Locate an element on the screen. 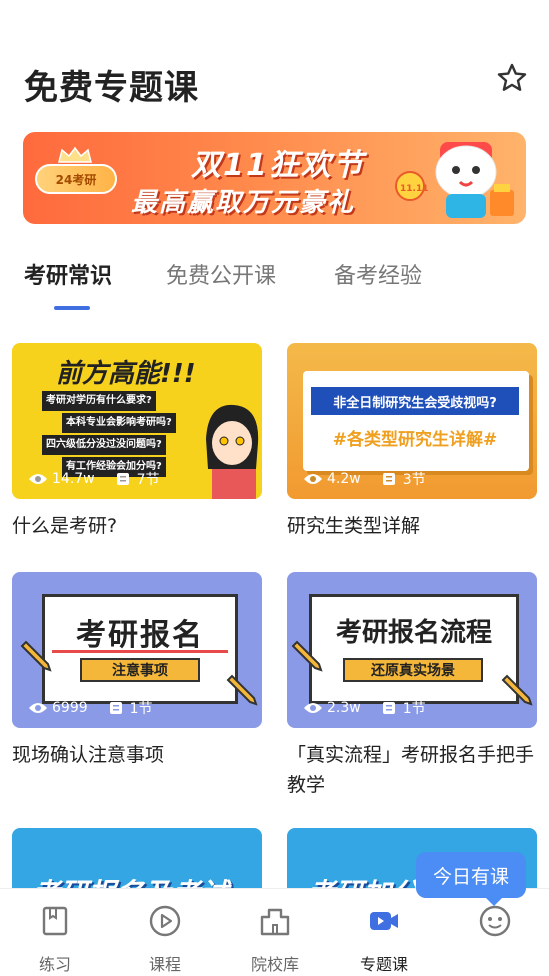 This screenshot has width=549, height=976. course-thumbnail: 考研报名流程 还原真实场景 2.3w 1节 is located at coordinates (412, 650).